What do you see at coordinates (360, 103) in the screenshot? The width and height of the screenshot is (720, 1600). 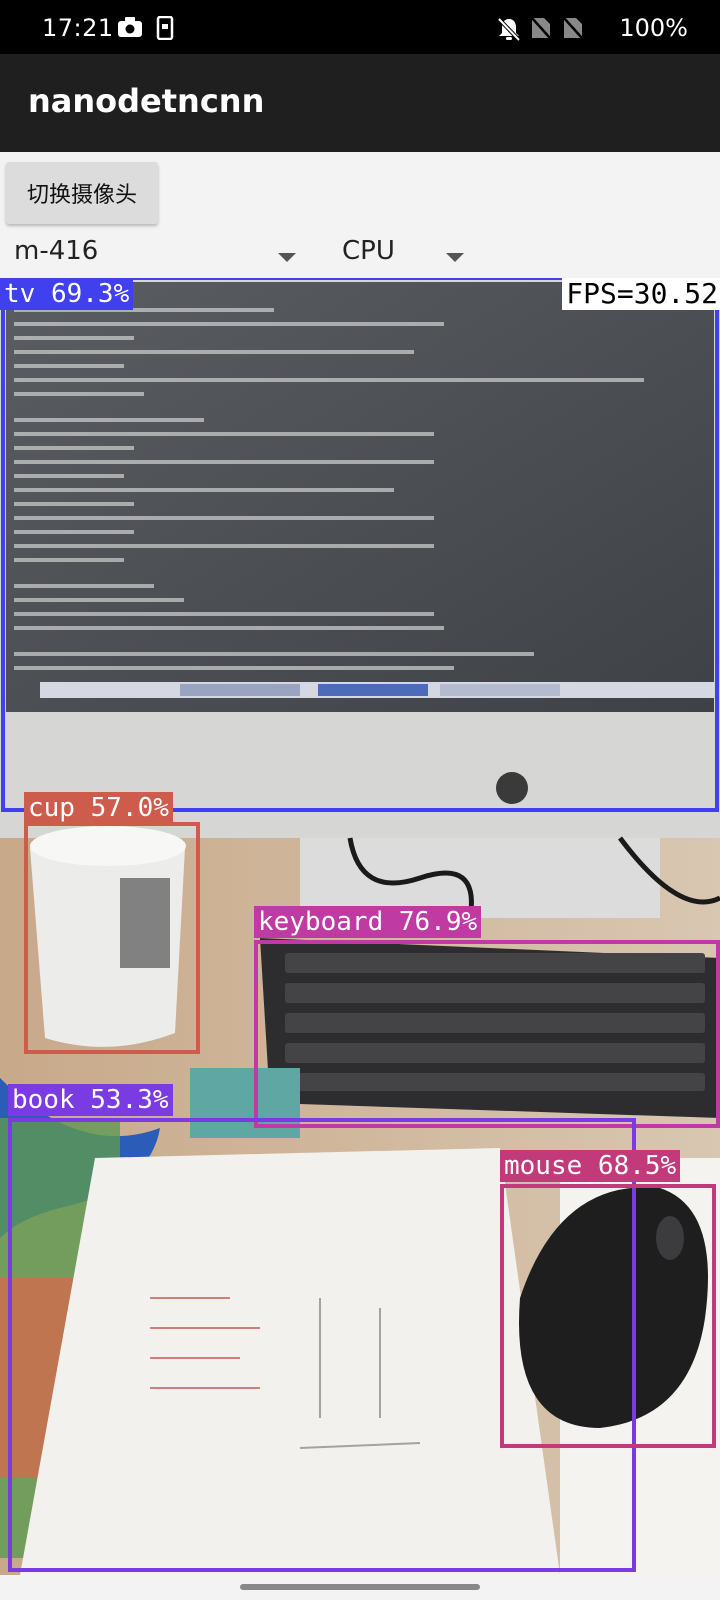 I see `app-bar: nanodetncnn` at bounding box center [360, 103].